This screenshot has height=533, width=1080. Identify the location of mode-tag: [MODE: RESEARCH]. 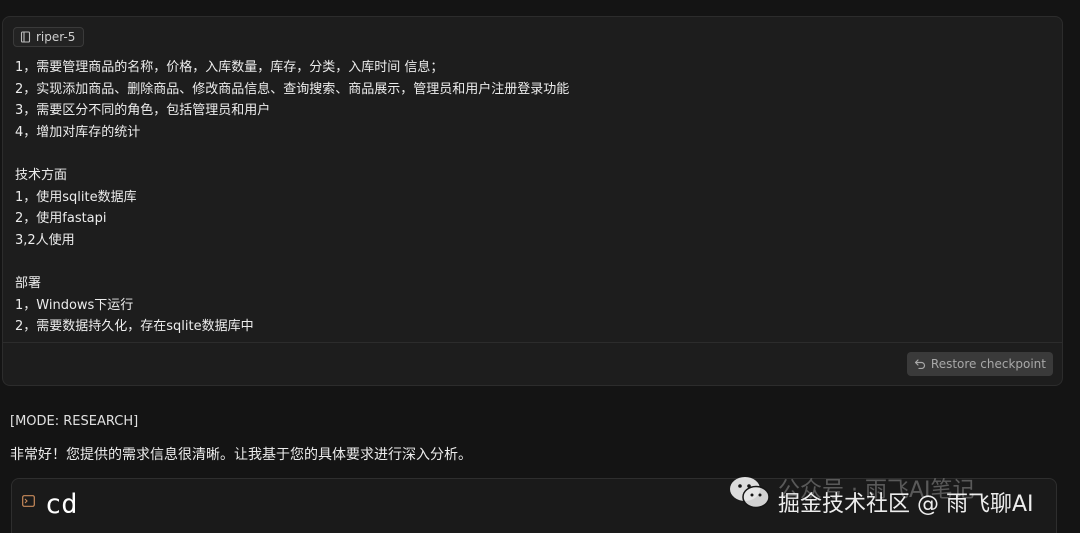
(74, 421).